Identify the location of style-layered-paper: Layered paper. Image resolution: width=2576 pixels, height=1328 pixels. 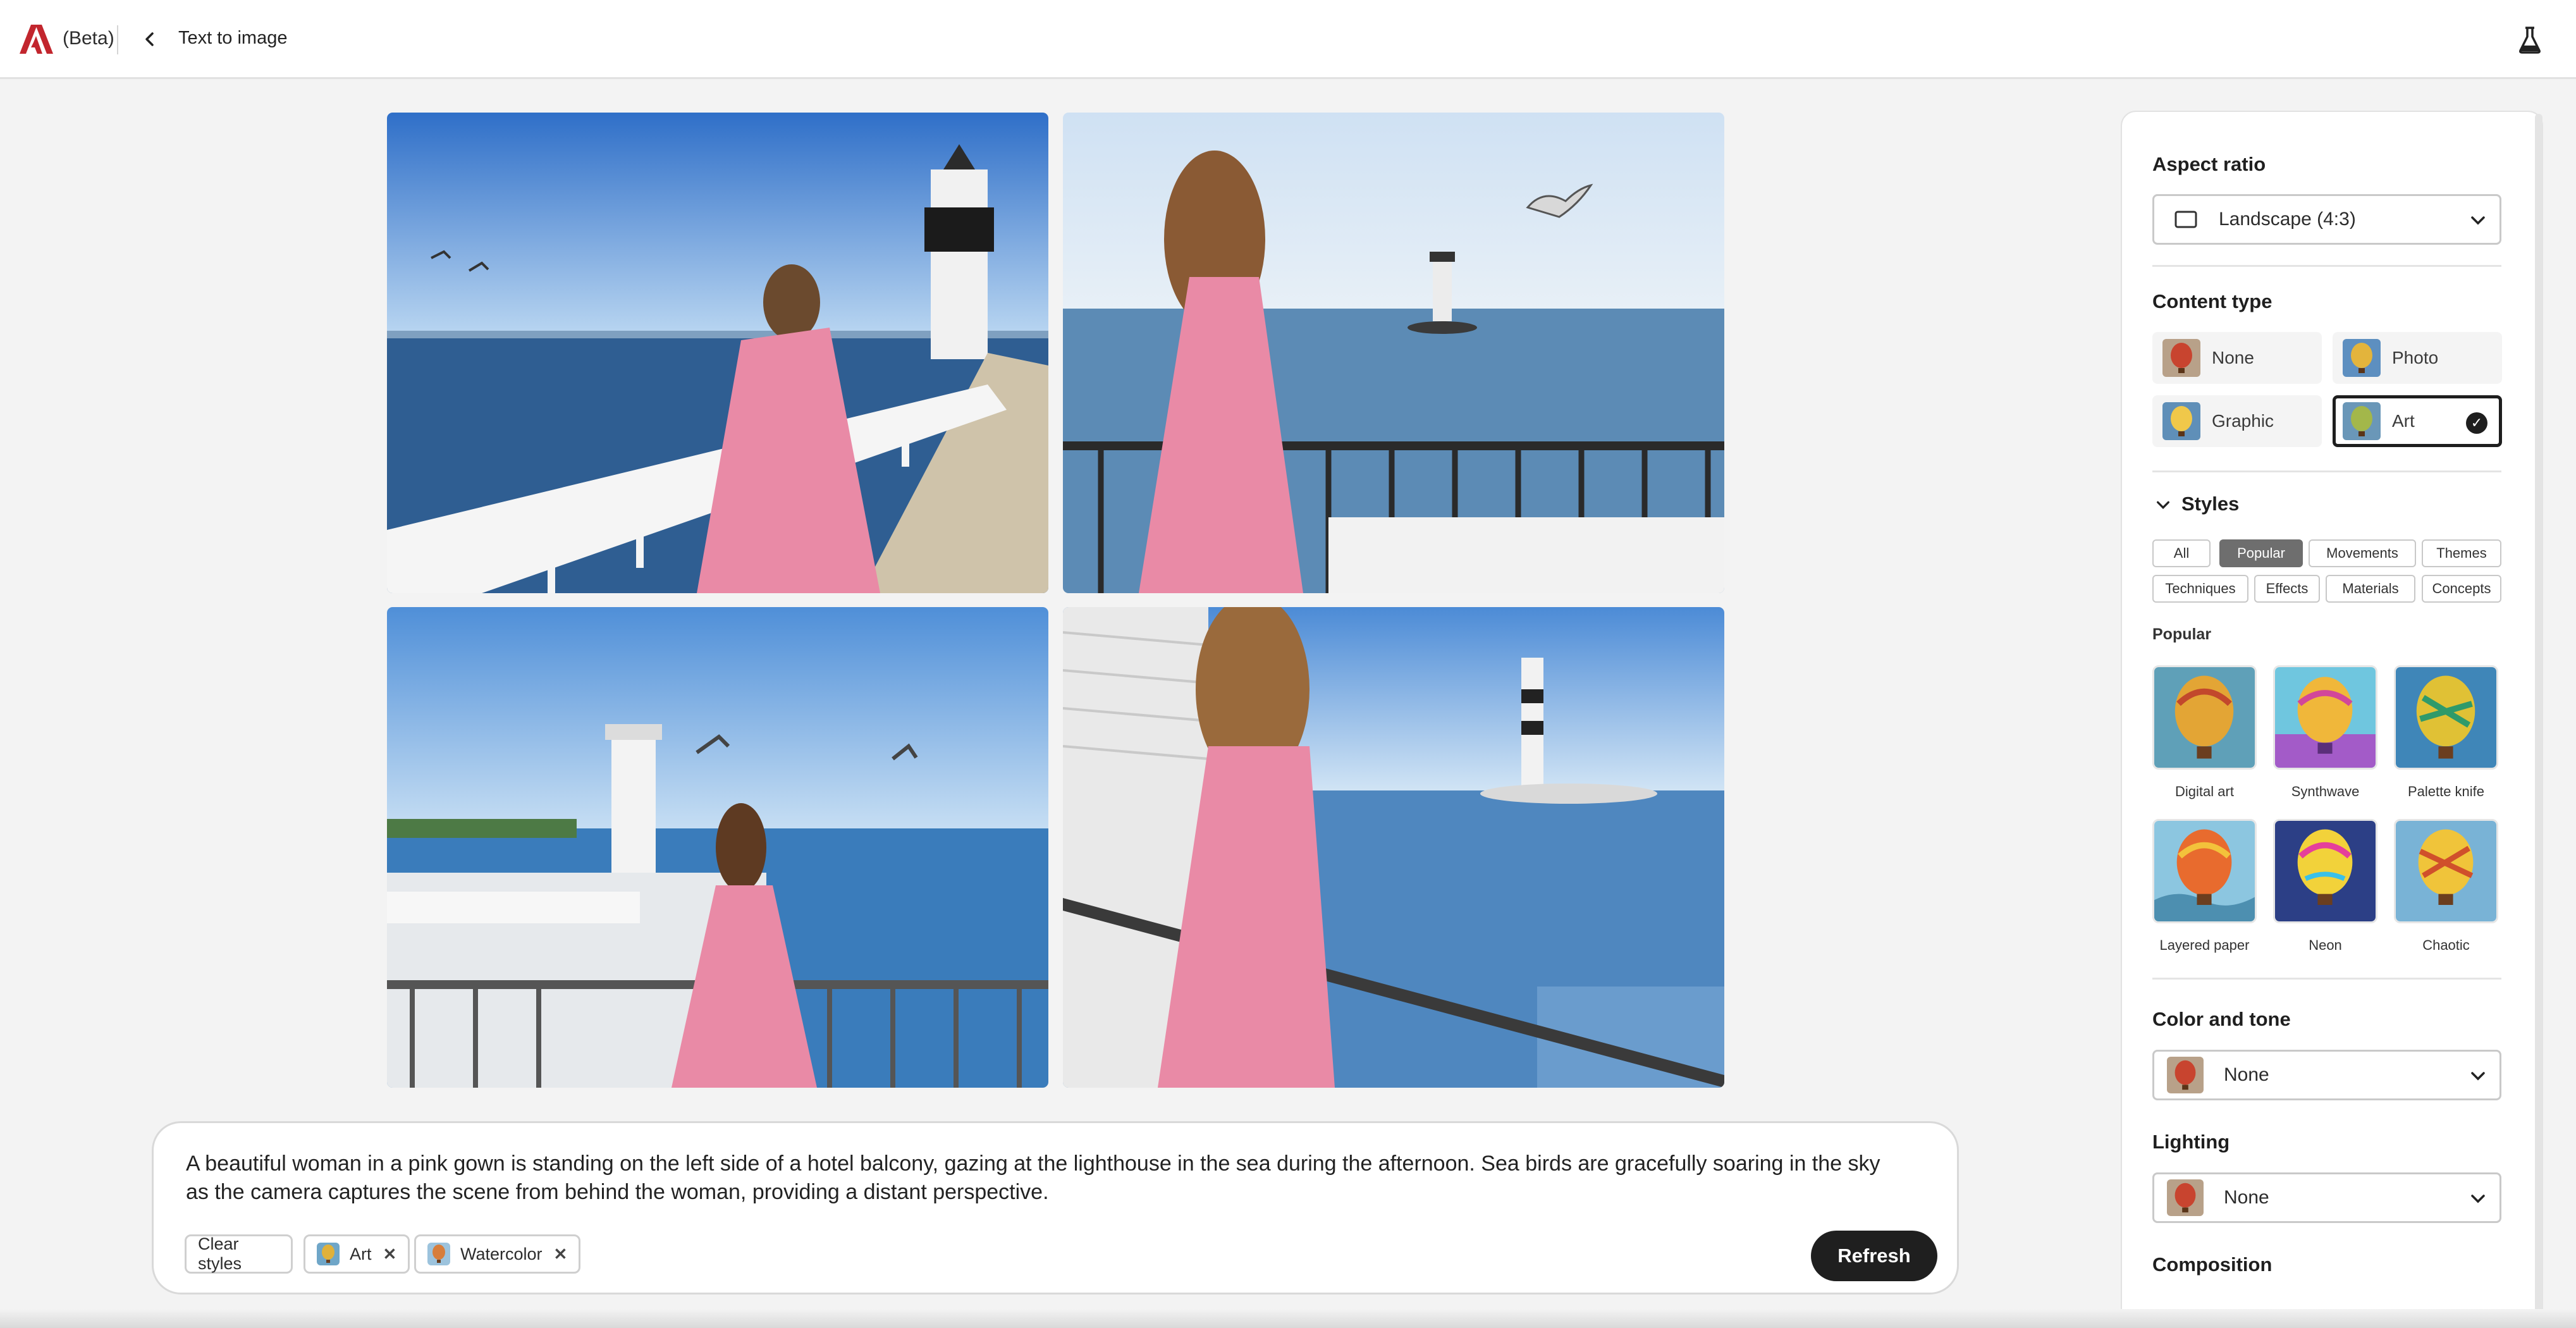
(2204, 886).